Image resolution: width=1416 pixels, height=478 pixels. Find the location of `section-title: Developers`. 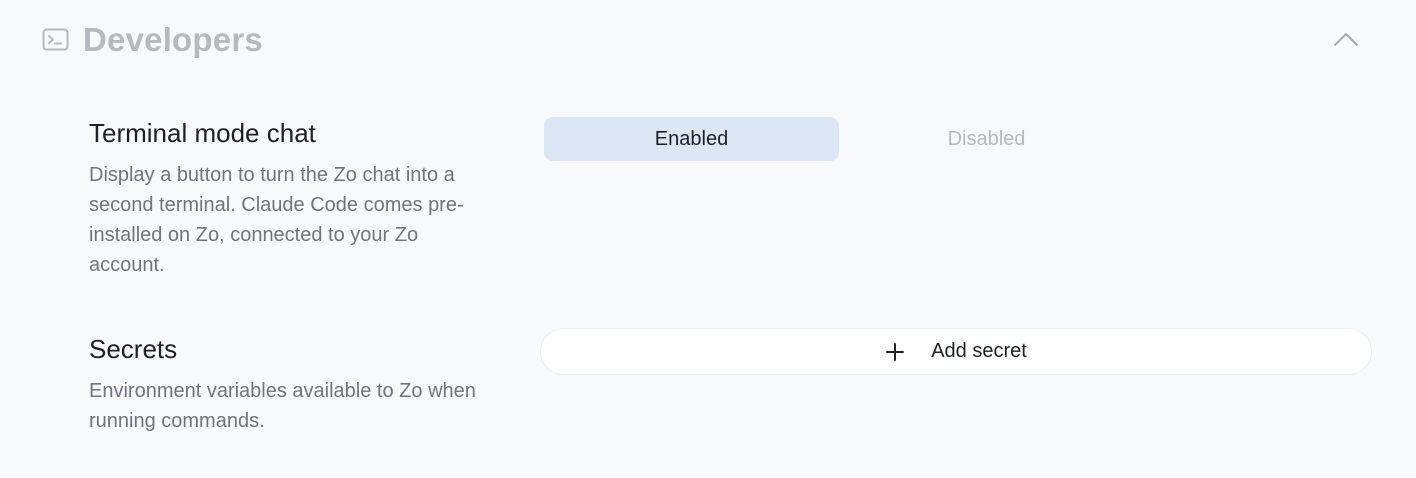

section-title: Developers is located at coordinates (173, 39).